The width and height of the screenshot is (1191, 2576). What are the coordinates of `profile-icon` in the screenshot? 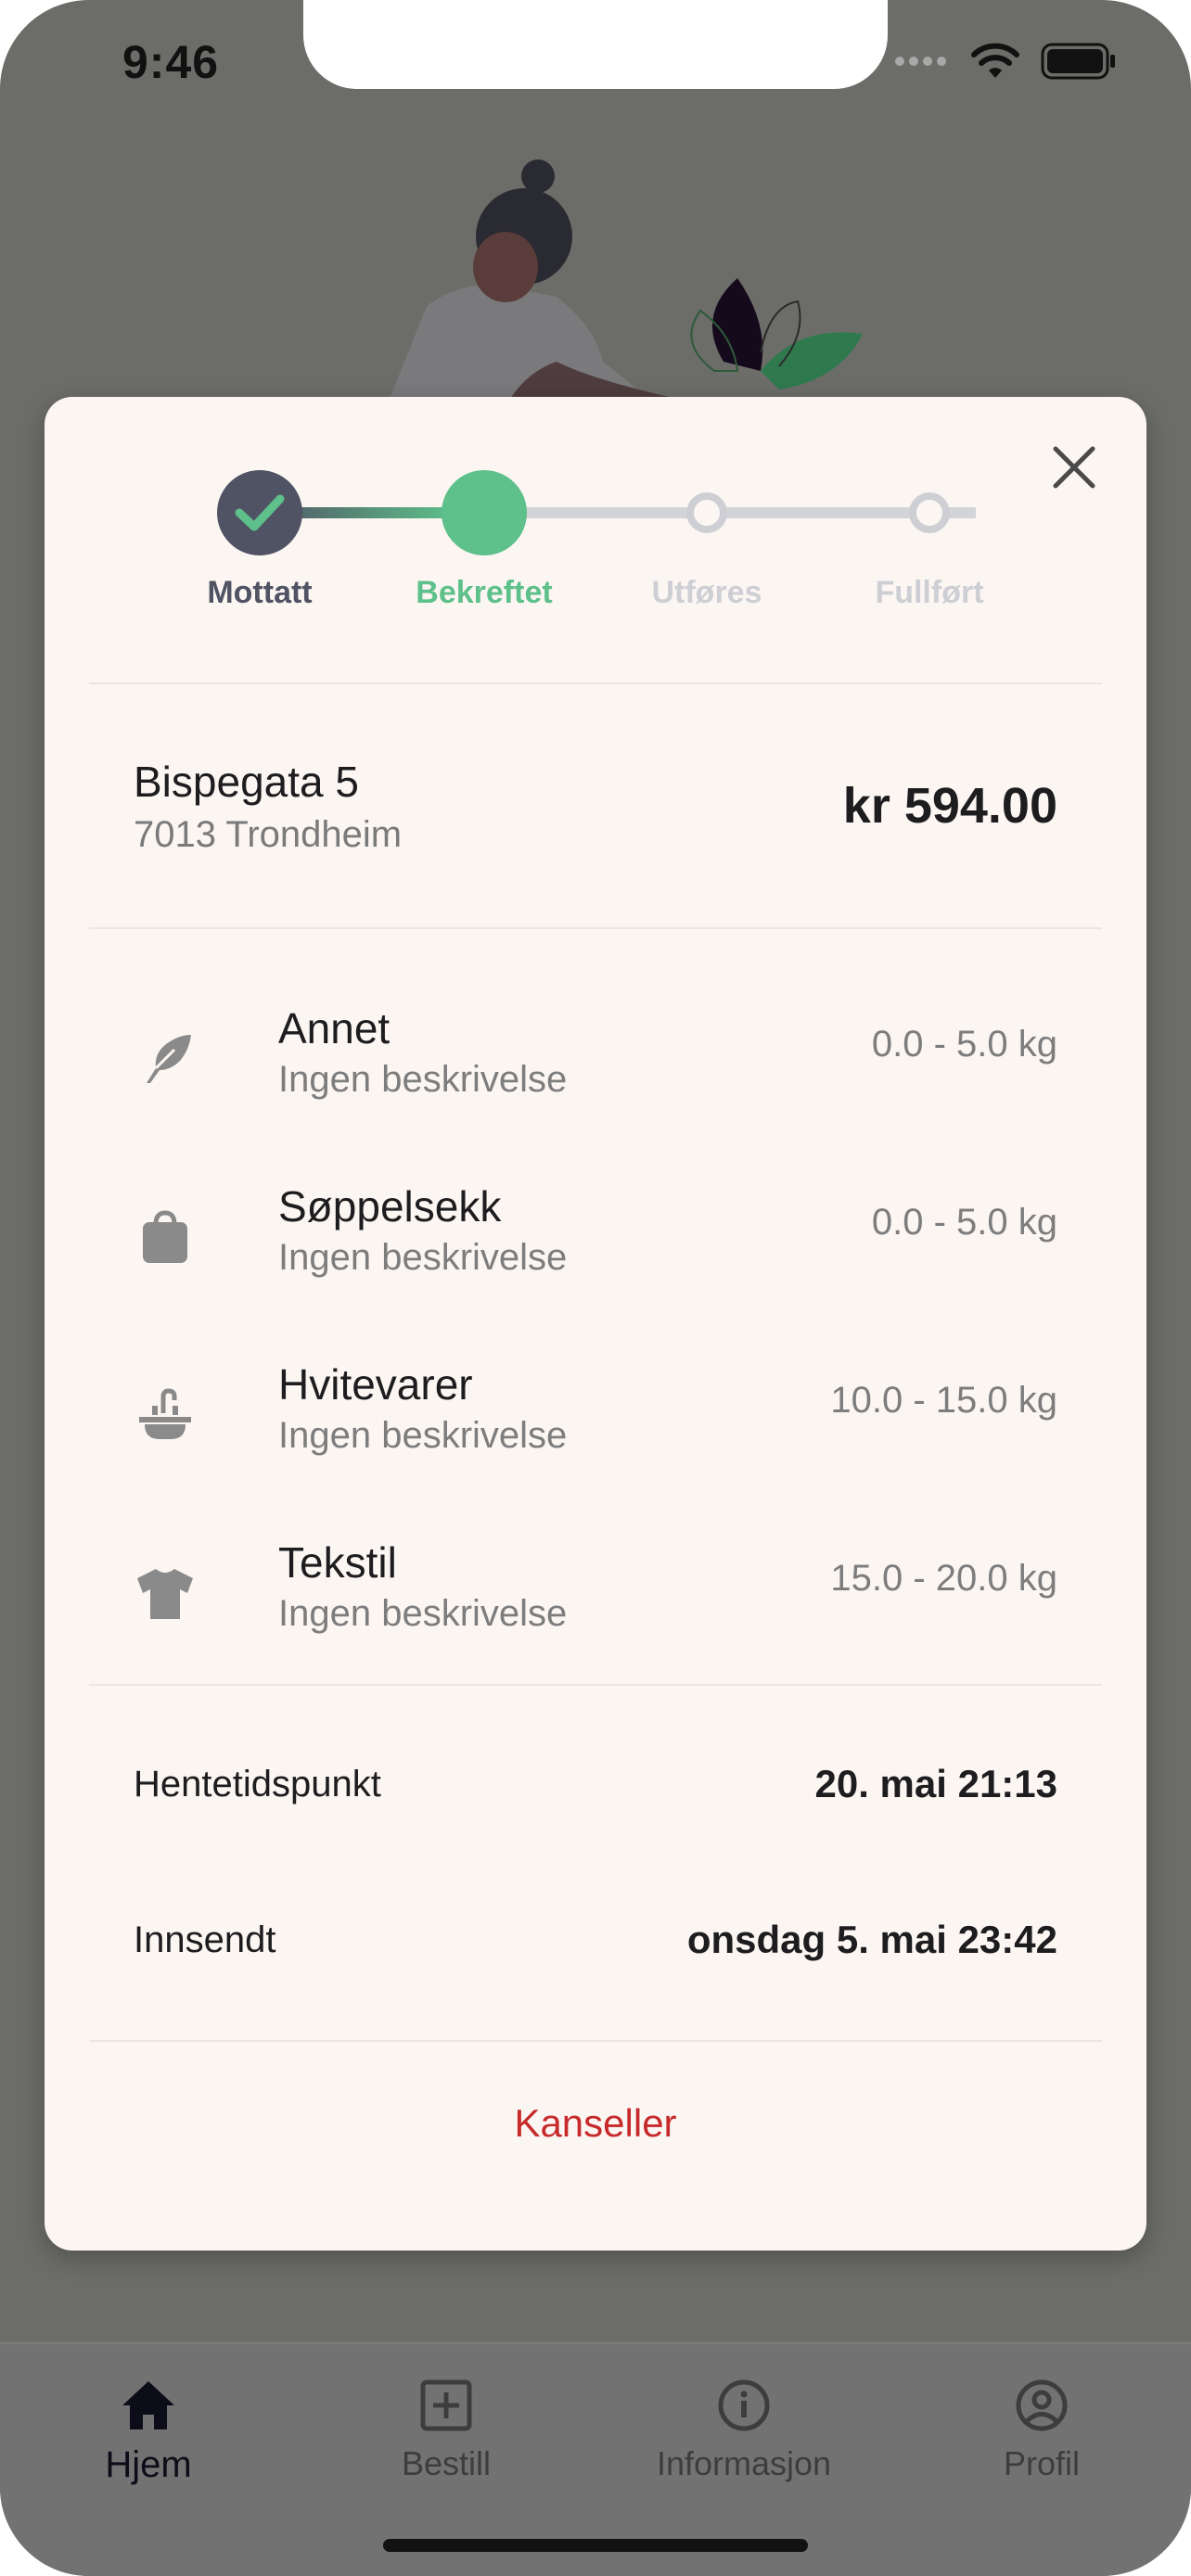 It's located at (1042, 2405).